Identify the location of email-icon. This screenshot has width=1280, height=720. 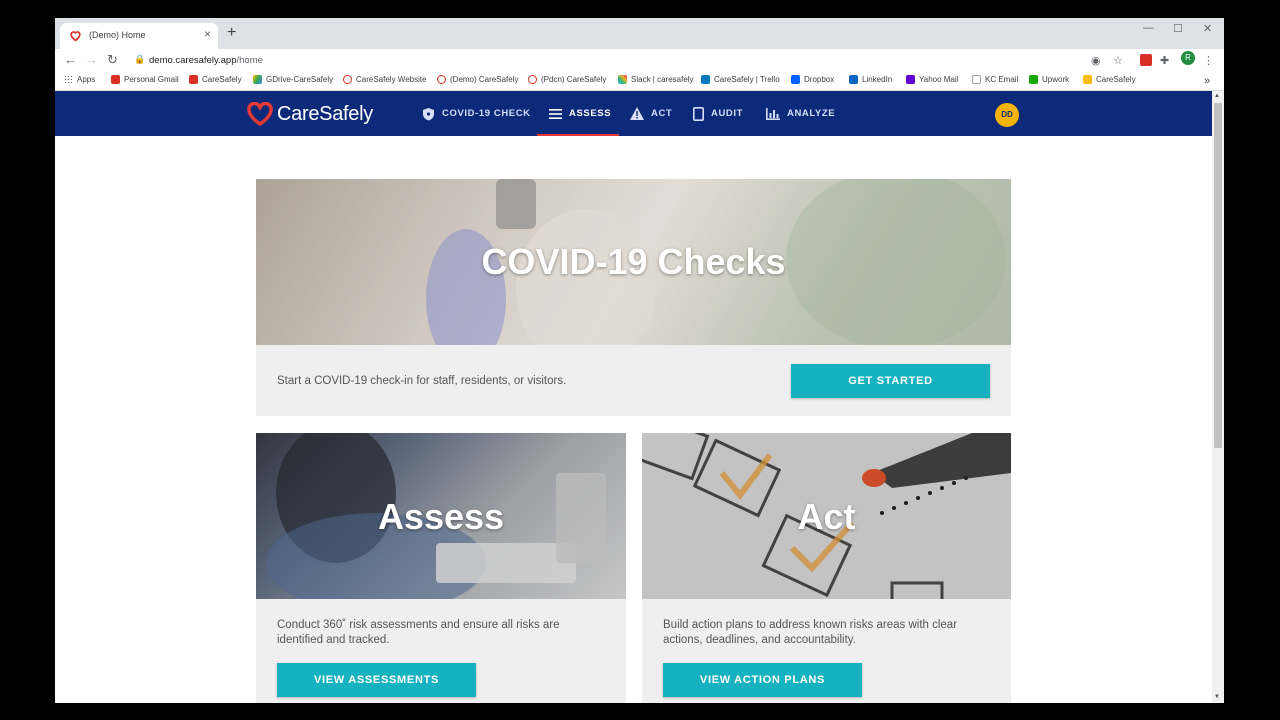
(976, 79).